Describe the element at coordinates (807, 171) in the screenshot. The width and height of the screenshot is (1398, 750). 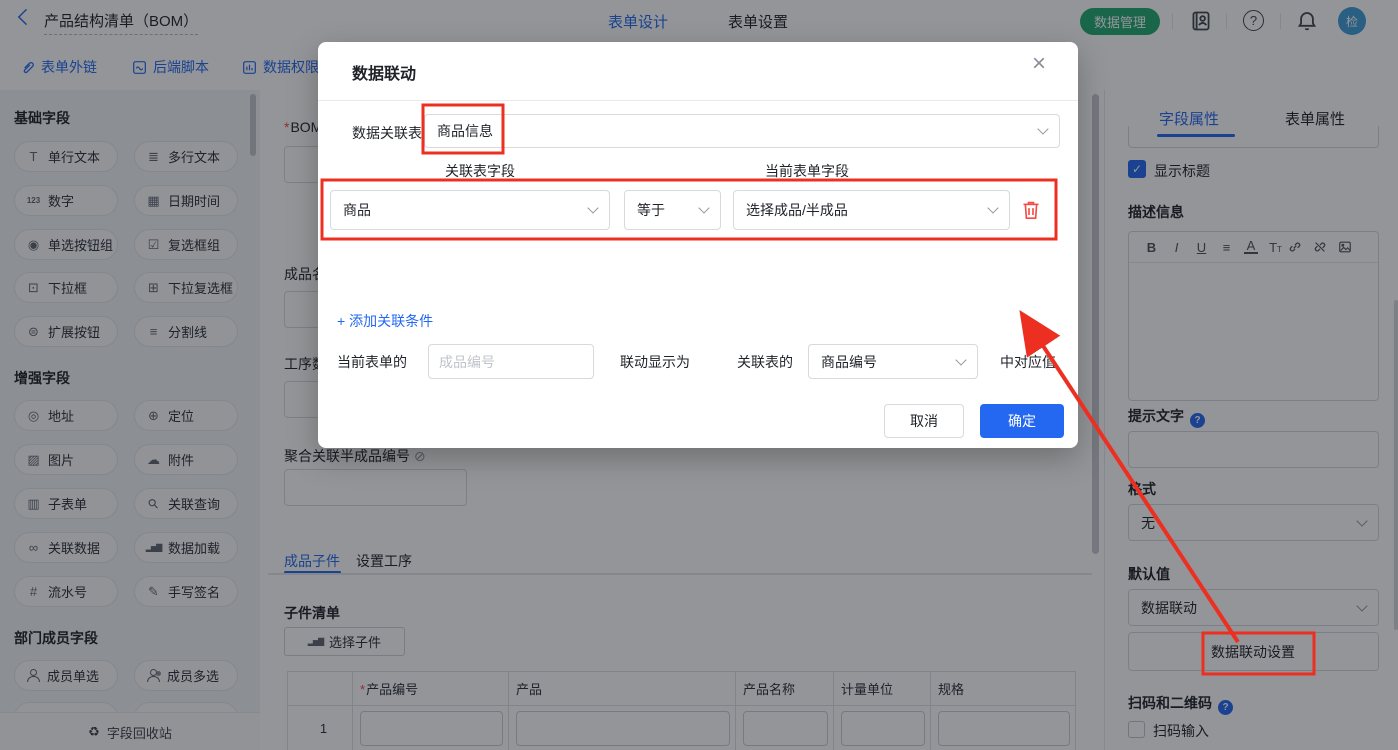
I see `column-header-current-field: 当前表单字段` at that location.